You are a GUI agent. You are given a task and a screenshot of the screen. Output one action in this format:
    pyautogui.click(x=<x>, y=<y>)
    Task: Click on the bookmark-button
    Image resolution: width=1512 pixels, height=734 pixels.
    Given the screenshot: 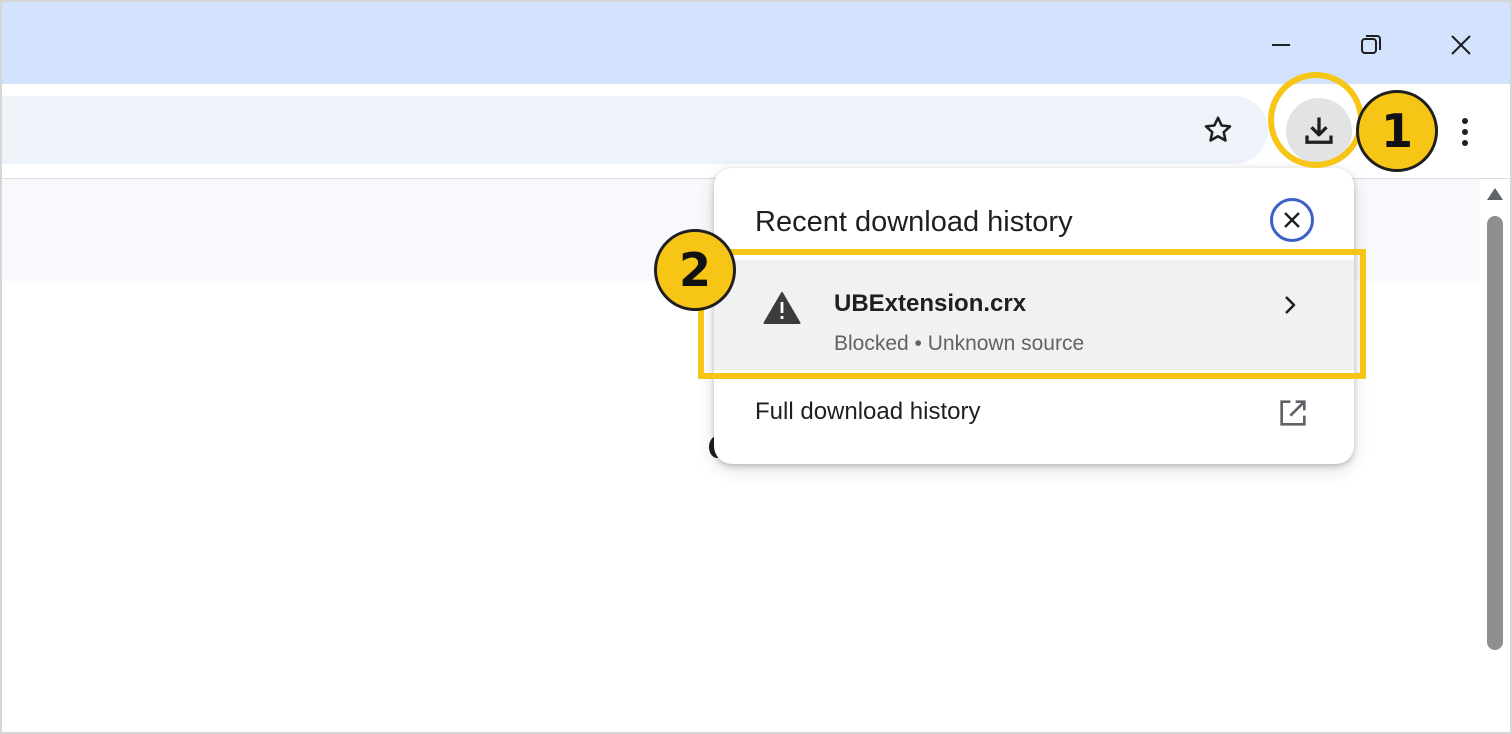 What is the action you would take?
    pyautogui.click(x=1218, y=130)
    